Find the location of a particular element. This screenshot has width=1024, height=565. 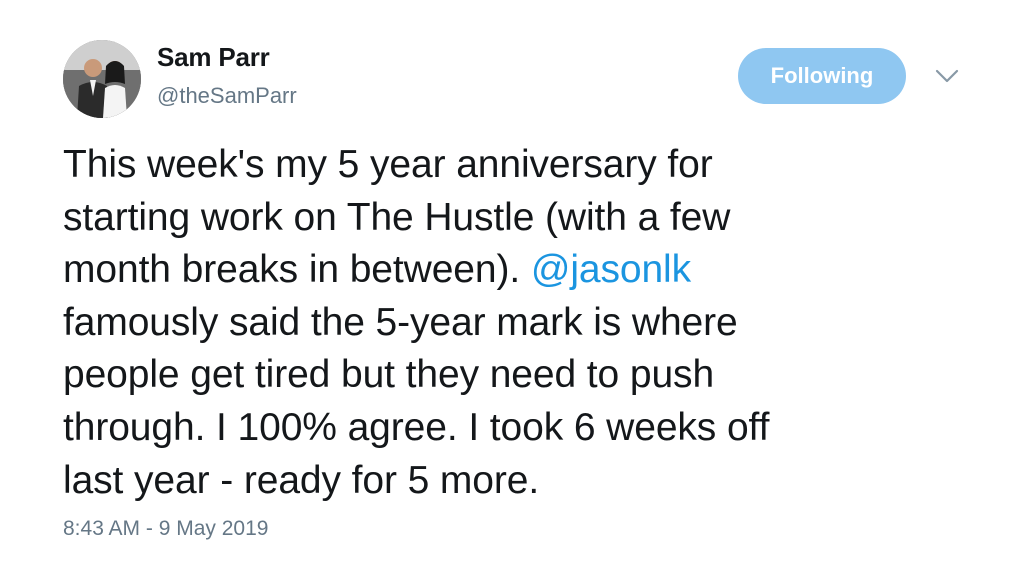

avatar is located at coordinates (102, 79).